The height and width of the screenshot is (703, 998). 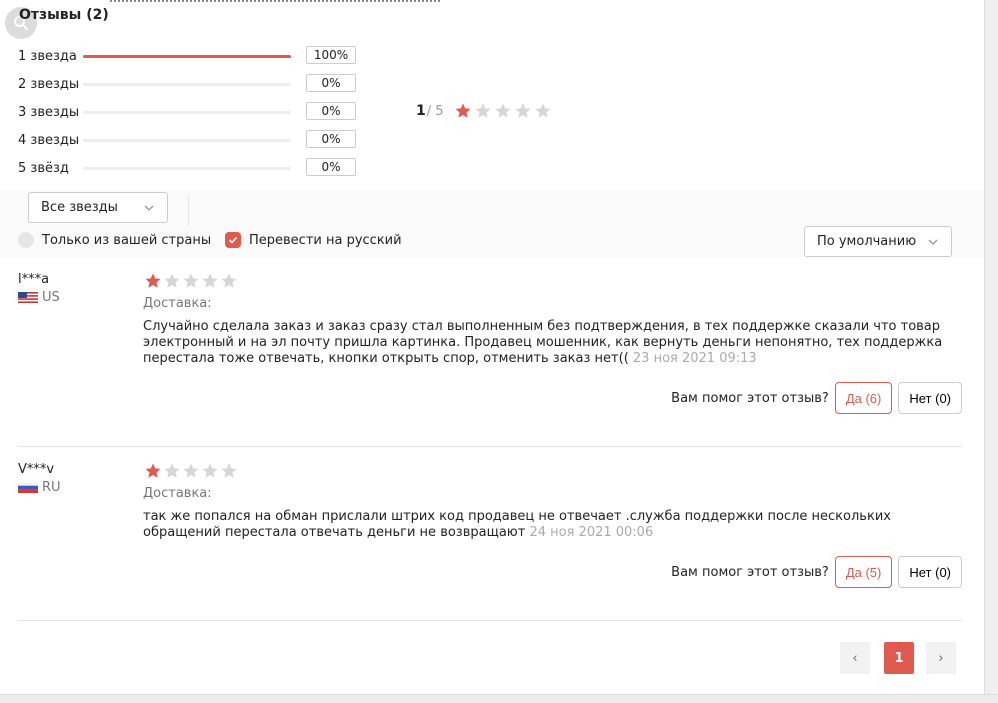 What do you see at coordinates (694, 358) in the screenshot?
I see `review-date: 23 ноя 2021 09:13` at bounding box center [694, 358].